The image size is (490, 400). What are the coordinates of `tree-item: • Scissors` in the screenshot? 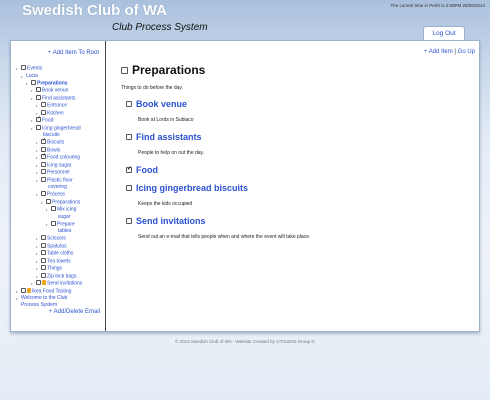 It's located at (60, 239).